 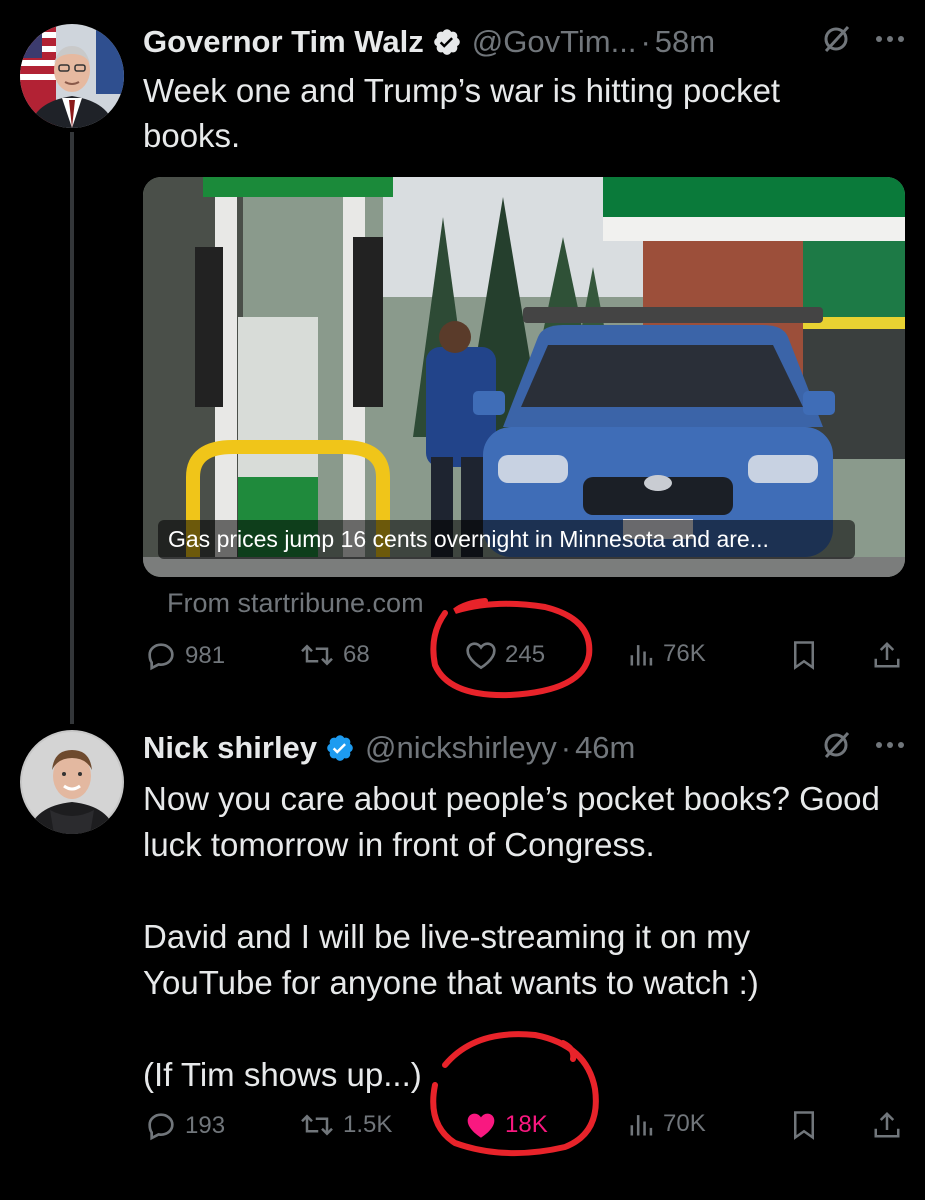 I want to click on avatar-shirley, so click(x=72, y=782).